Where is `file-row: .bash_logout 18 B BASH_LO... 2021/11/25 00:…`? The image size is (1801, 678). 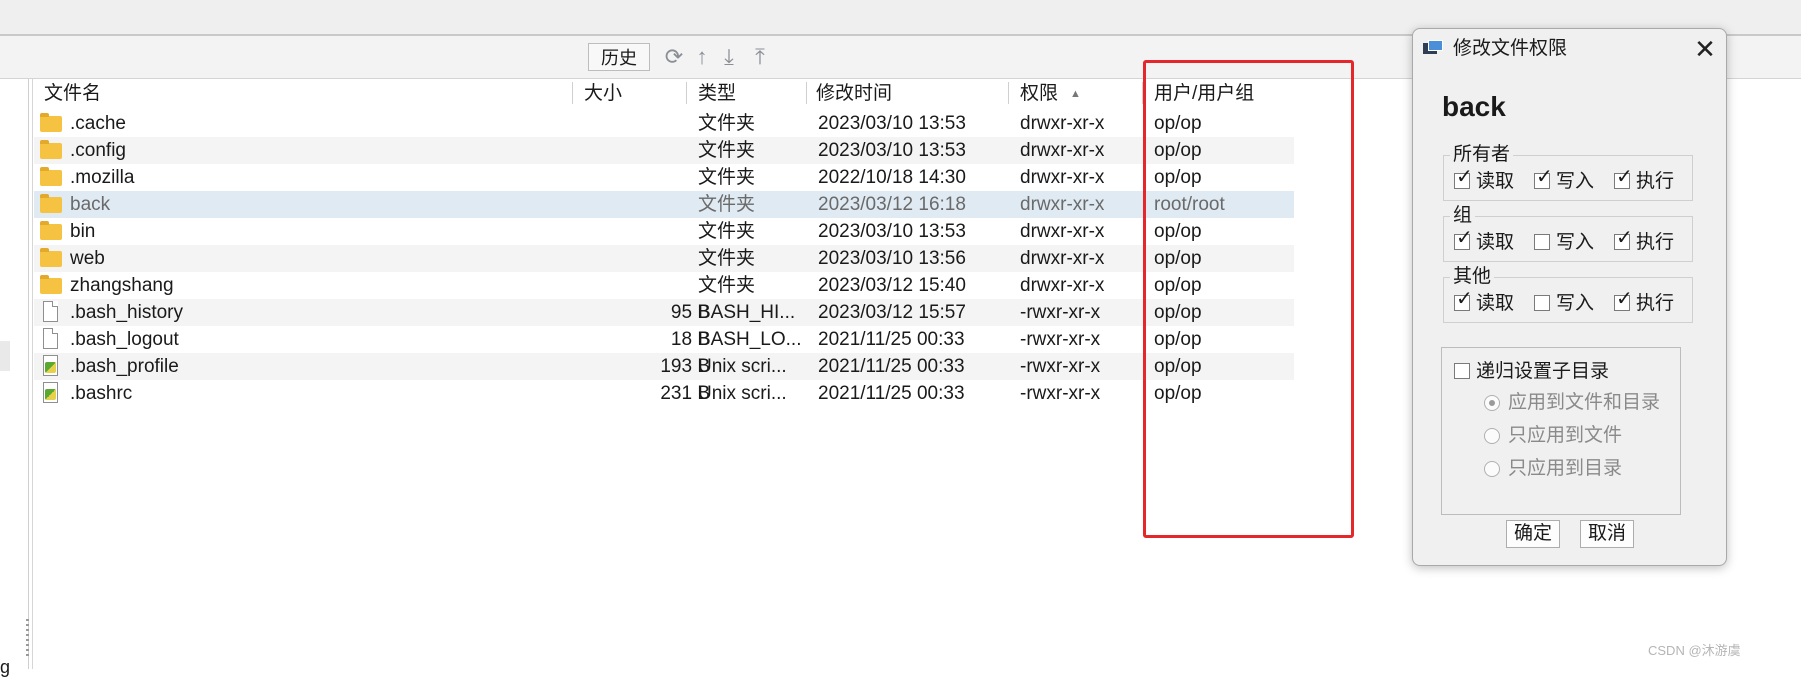 file-row: .bash_logout 18 B BASH_LO... 2021/11/25 00:… is located at coordinates (664, 339).